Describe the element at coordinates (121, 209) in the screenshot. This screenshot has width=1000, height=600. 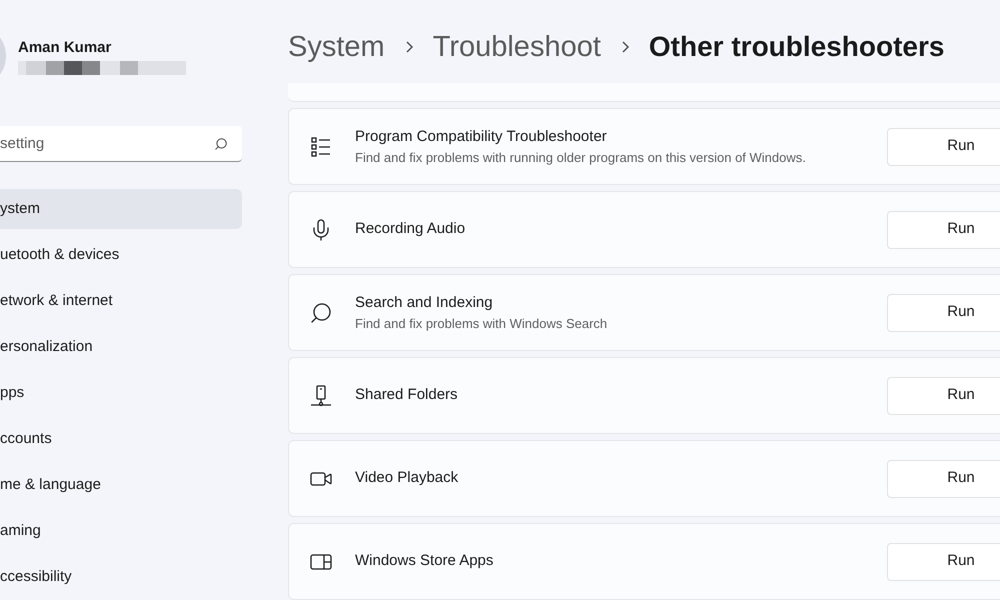
I see `sidebar-item: ystem` at that location.